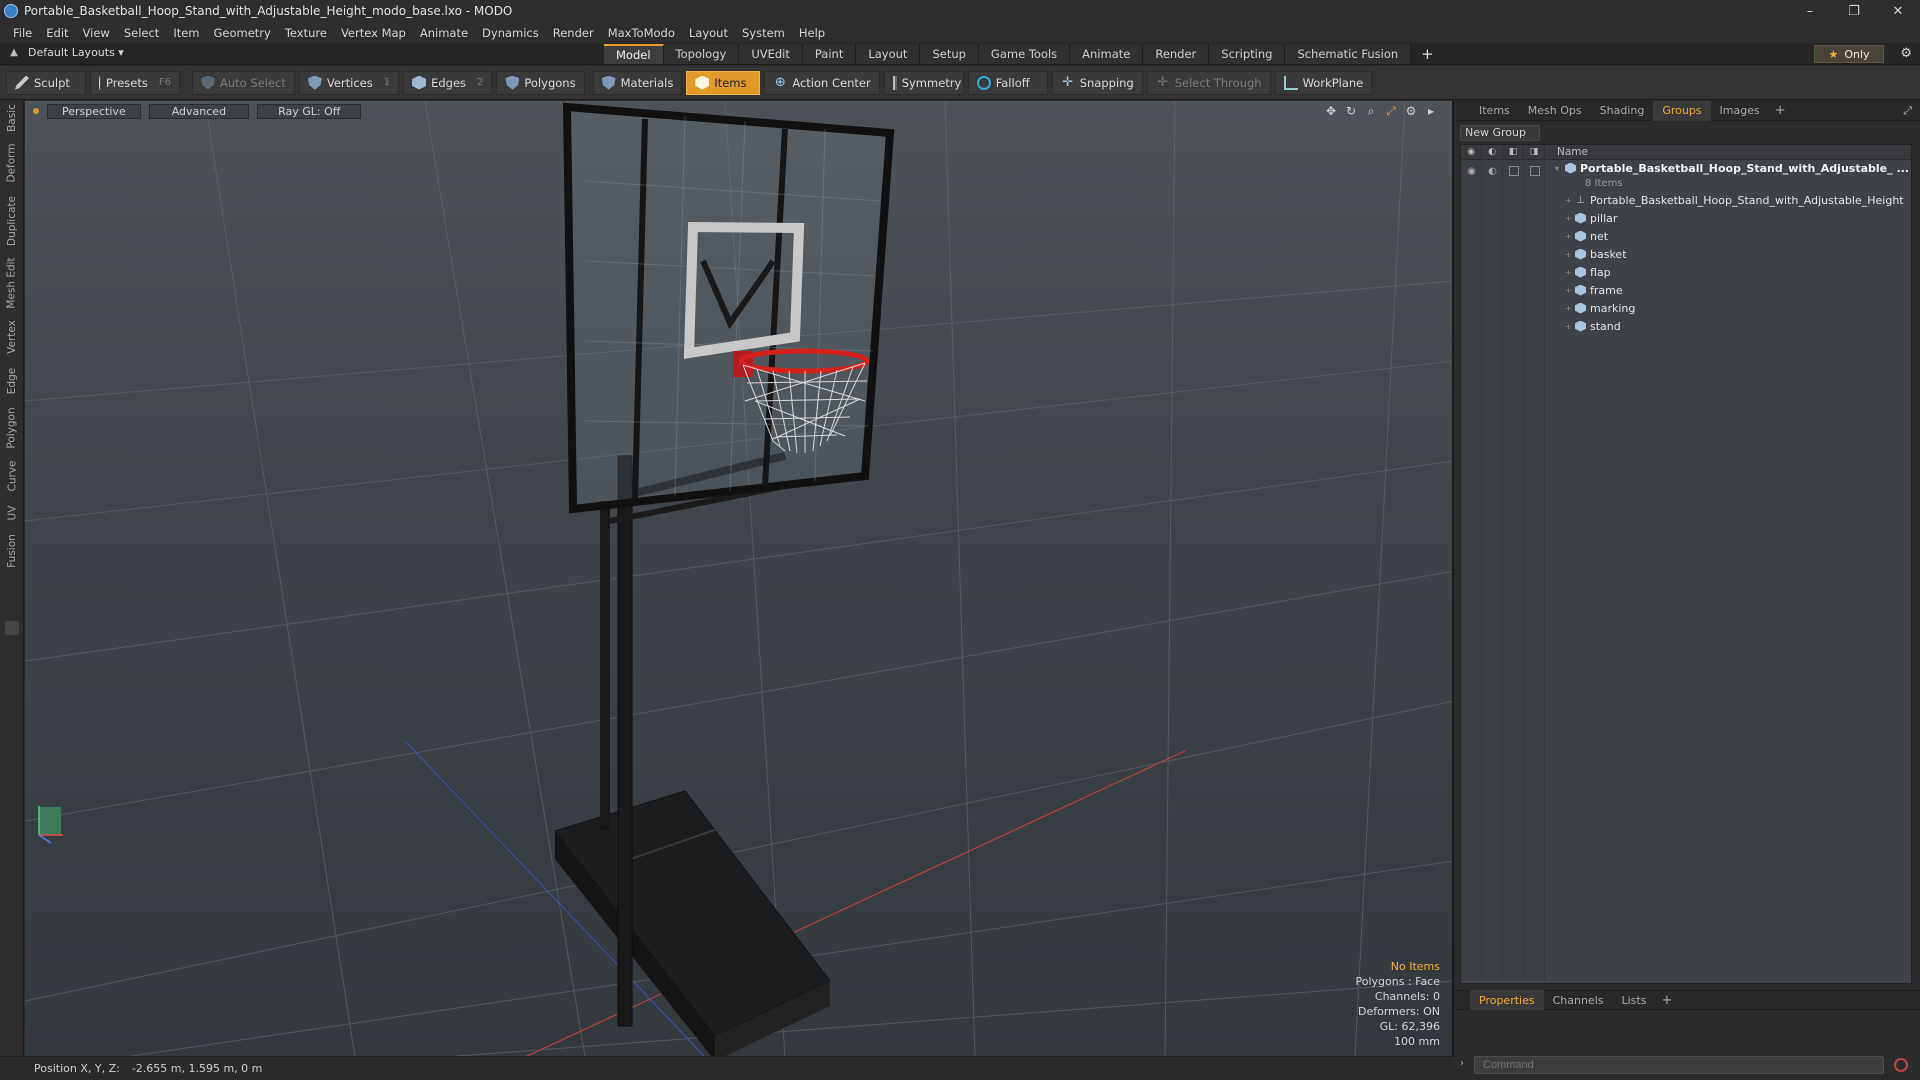 Image resolution: width=1920 pixels, height=1080 pixels. Describe the element at coordinates (12, 221) in the screenshot. I see `vtab-duplicate: Duplicate` at that location.